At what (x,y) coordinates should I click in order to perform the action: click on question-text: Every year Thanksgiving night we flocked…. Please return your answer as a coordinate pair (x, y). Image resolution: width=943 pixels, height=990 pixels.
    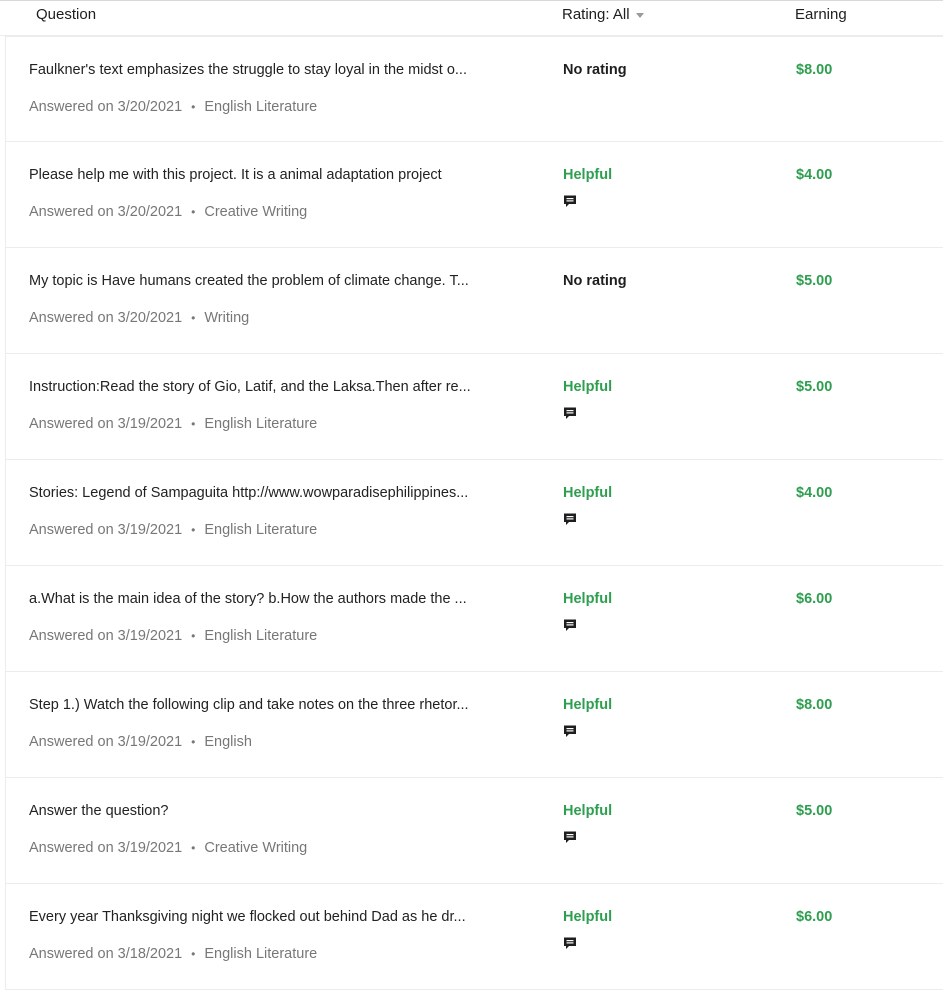
    Looking at the image, I should click on (255, 917).